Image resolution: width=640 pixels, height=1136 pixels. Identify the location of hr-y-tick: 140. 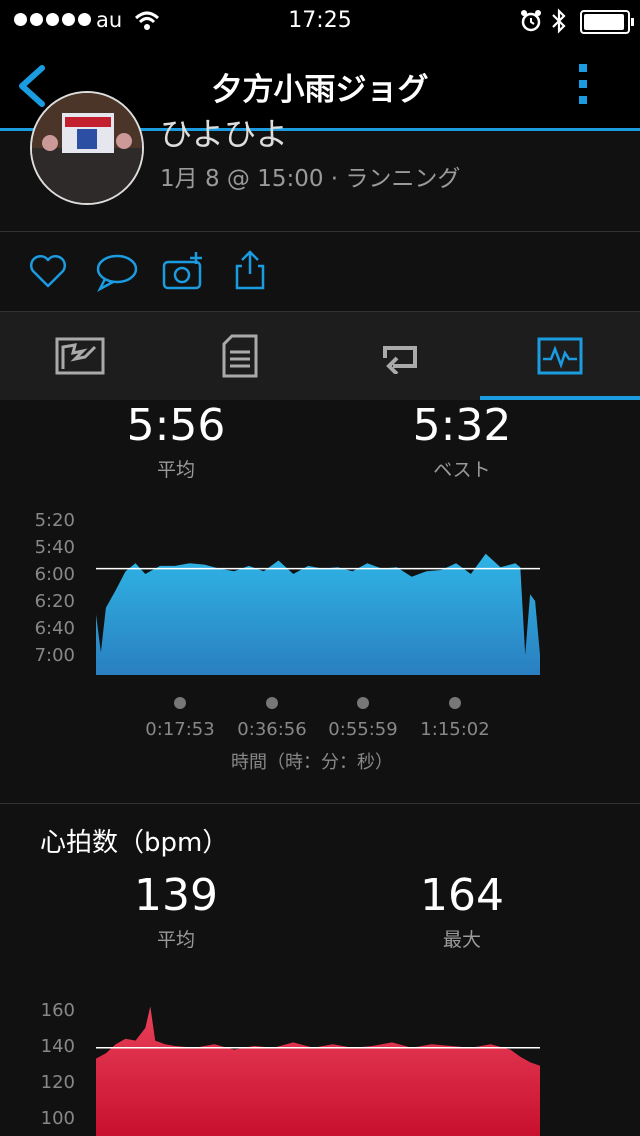
(58, 1046).